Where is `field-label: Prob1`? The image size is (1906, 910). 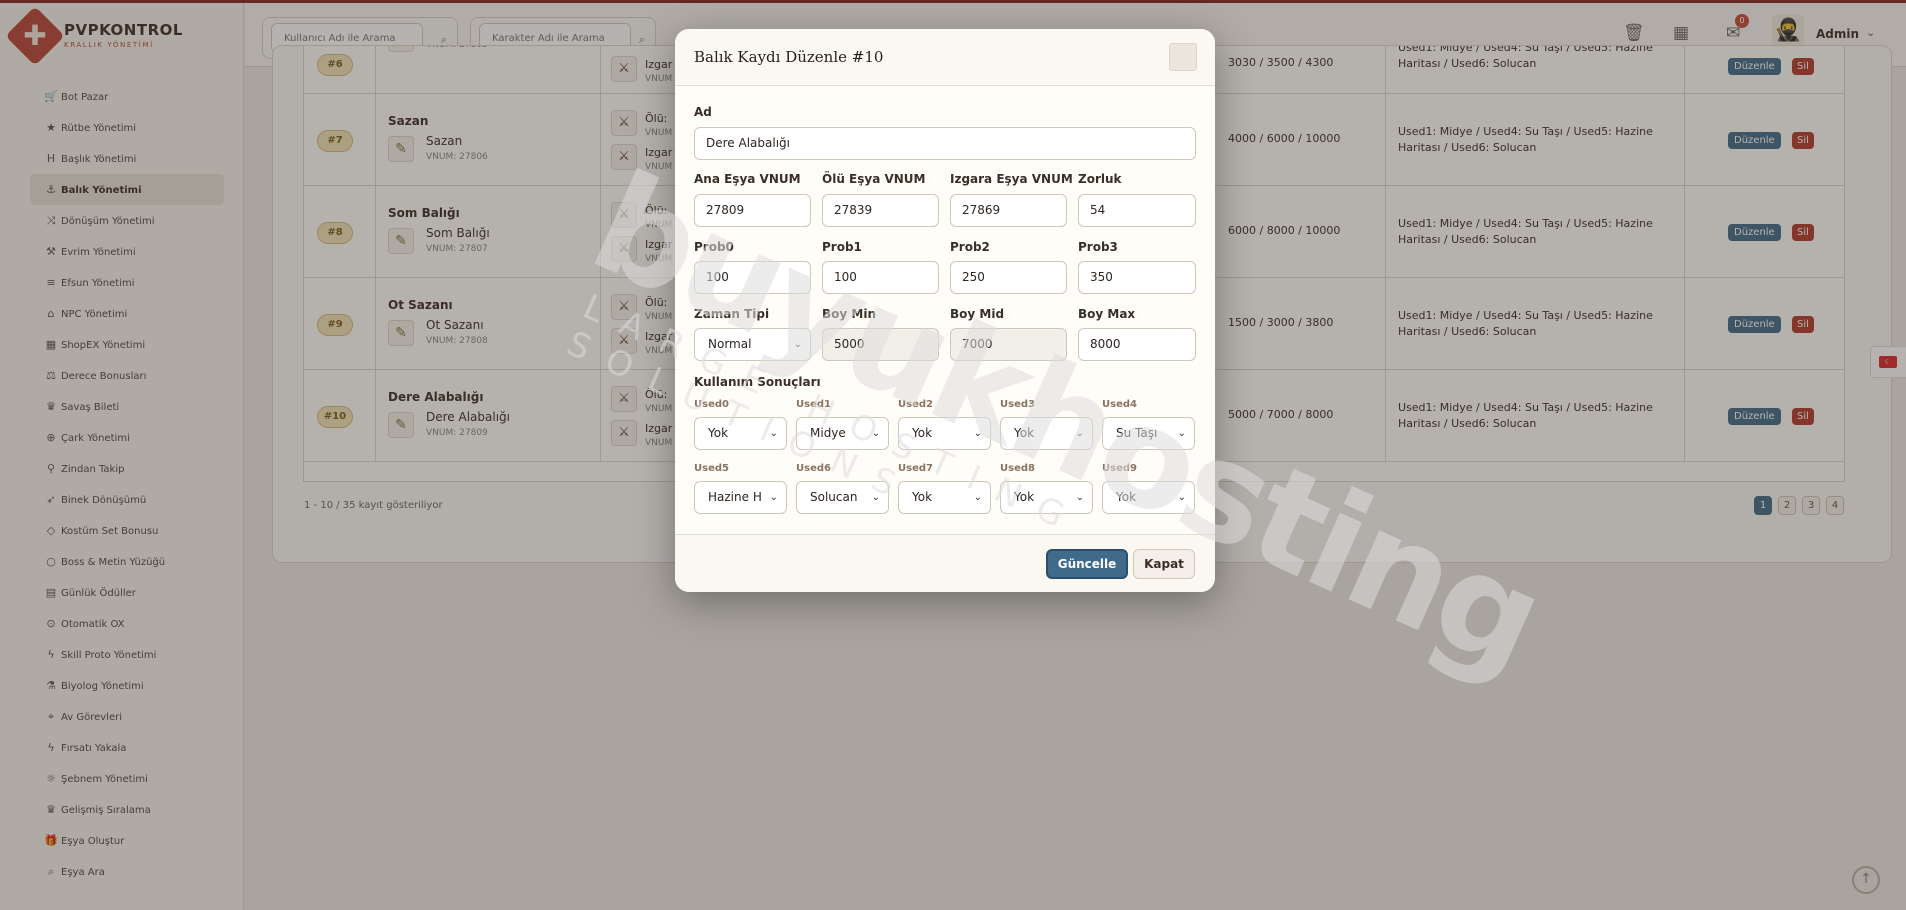
field-label: Prob1 is located at coordinates (842, 247).